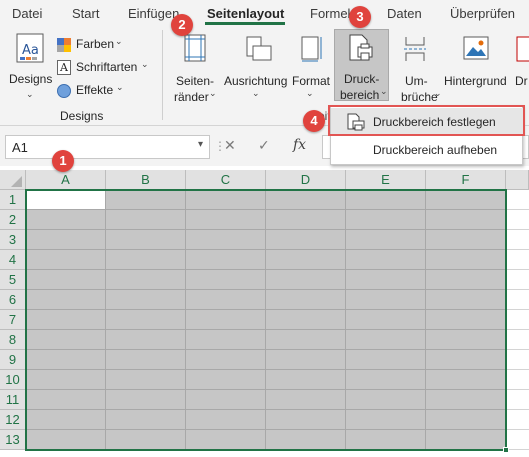 This screenshot has height=457, width=529. What do you see at coordinates (85, 13) in the screenshot?
I see `tab-start: Start` at bounding box center [85, 13].